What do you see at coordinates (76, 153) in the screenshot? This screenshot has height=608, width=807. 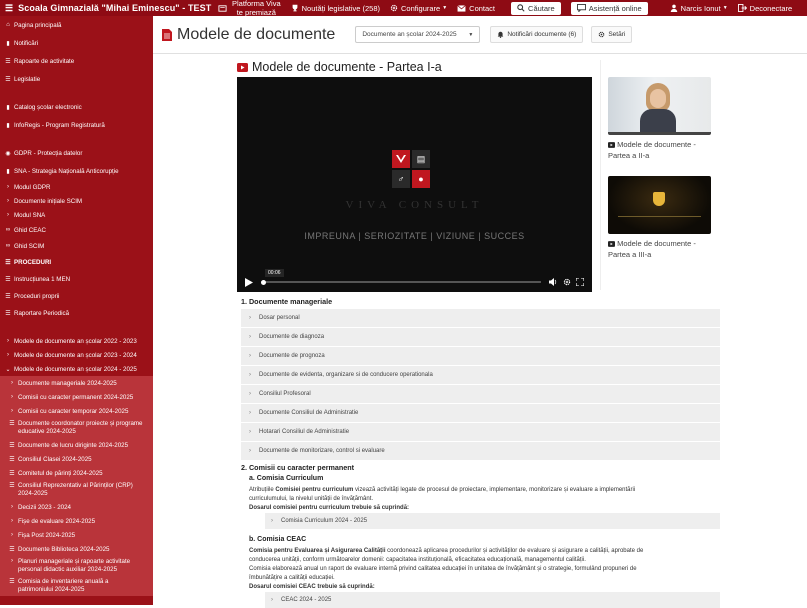 I see `sidebar-item-gdpr: ◉ GDPR - Protecția datelor` at bounding box center [76, 153].